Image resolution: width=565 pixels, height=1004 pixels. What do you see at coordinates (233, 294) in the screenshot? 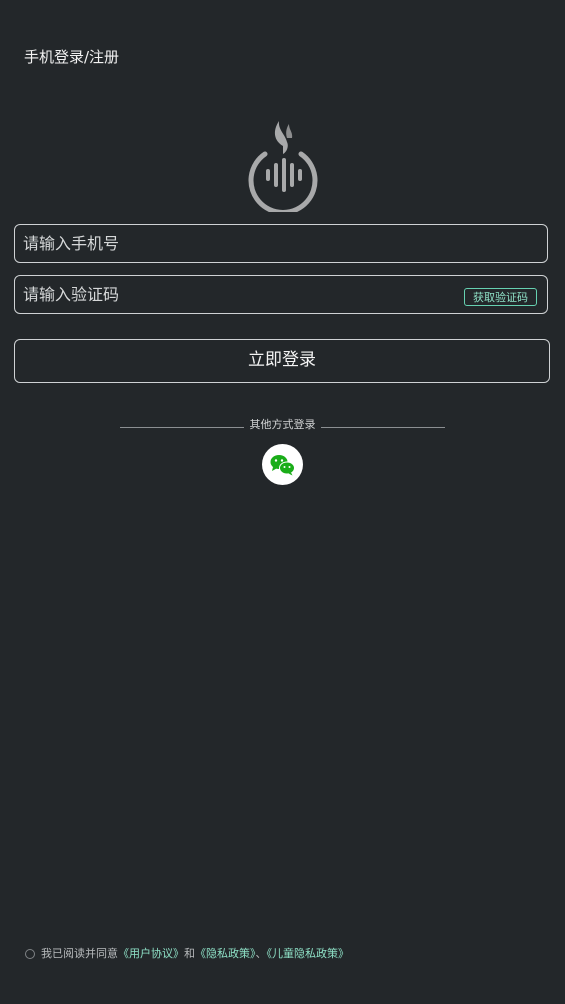
I see `verification-code-input` at bounding box center [233, 294].